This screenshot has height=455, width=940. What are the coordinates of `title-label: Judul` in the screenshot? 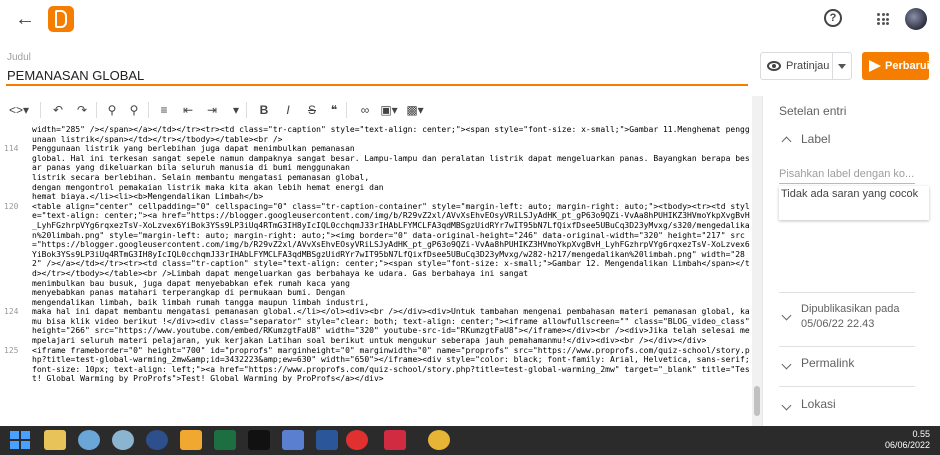 It's located at (19, 57).